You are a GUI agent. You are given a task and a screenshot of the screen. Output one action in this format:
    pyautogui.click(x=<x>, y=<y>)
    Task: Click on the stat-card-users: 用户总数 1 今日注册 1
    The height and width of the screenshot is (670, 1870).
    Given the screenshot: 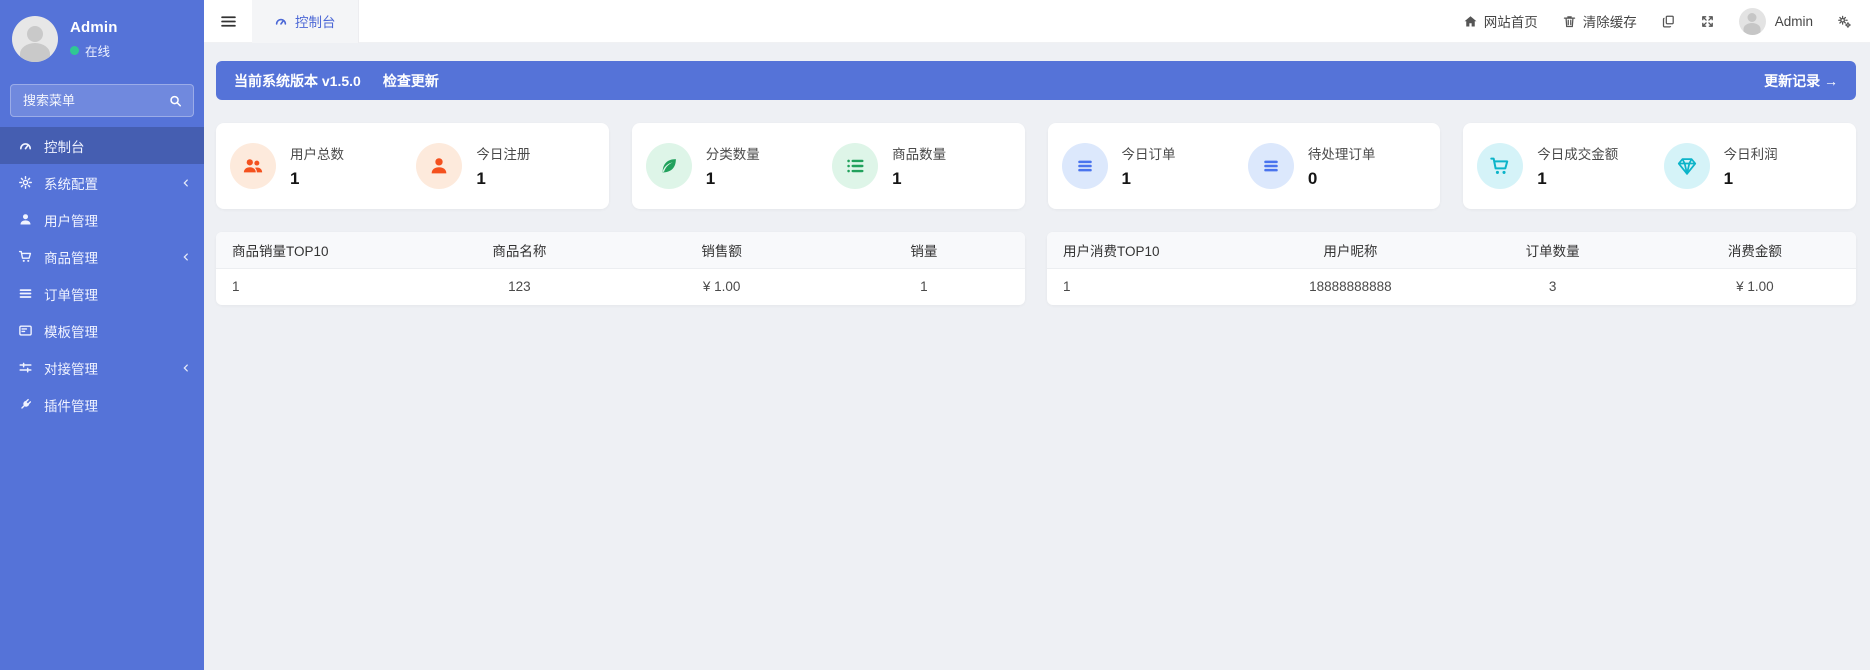 What is the action you would take?
    pyautogui.click(x=412, y=166)
    